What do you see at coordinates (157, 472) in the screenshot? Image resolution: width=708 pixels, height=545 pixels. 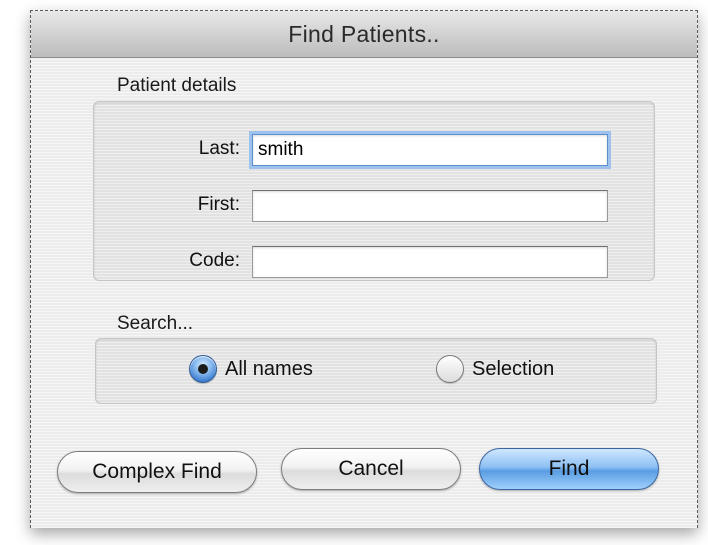 I see `complex-find-button: Complex Find` at bounding box center [157, 472].